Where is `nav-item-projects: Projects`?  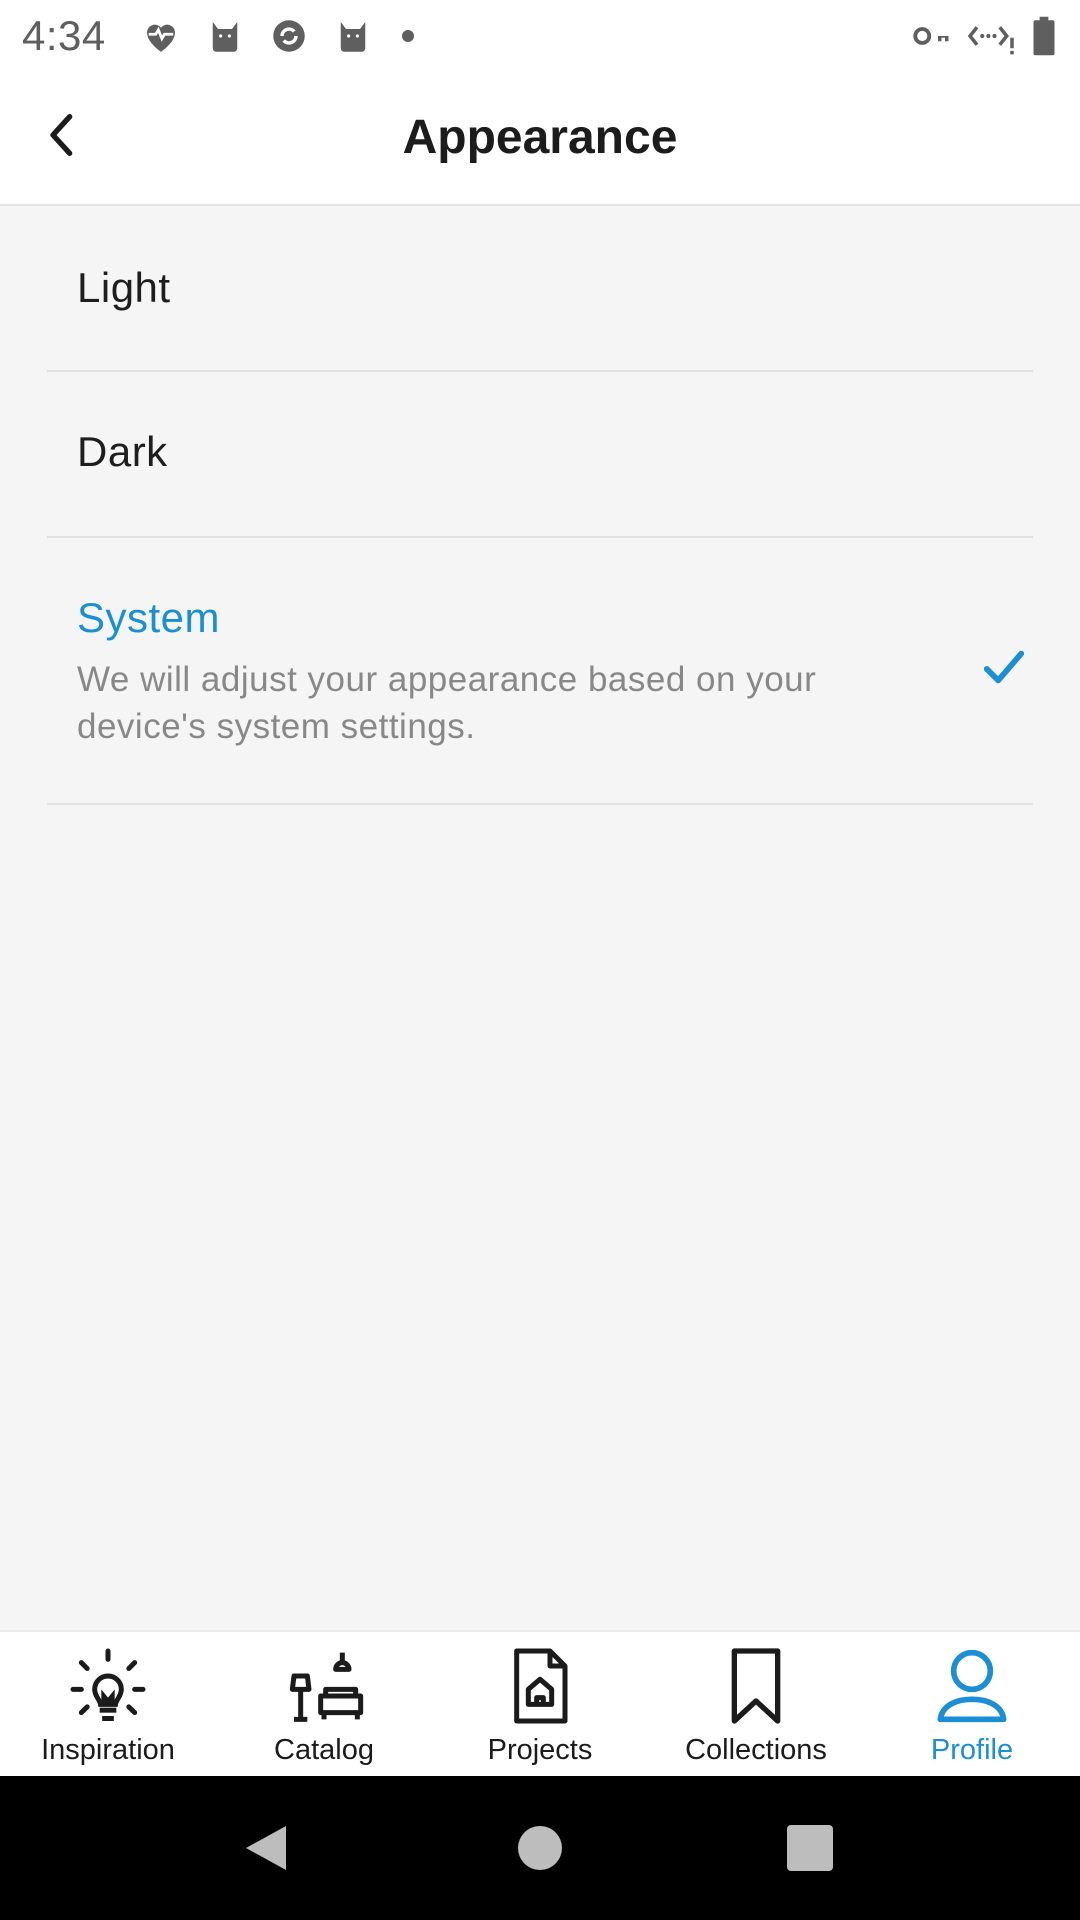 nav-item-projects: Projects is located at coordinates (540, 1705).